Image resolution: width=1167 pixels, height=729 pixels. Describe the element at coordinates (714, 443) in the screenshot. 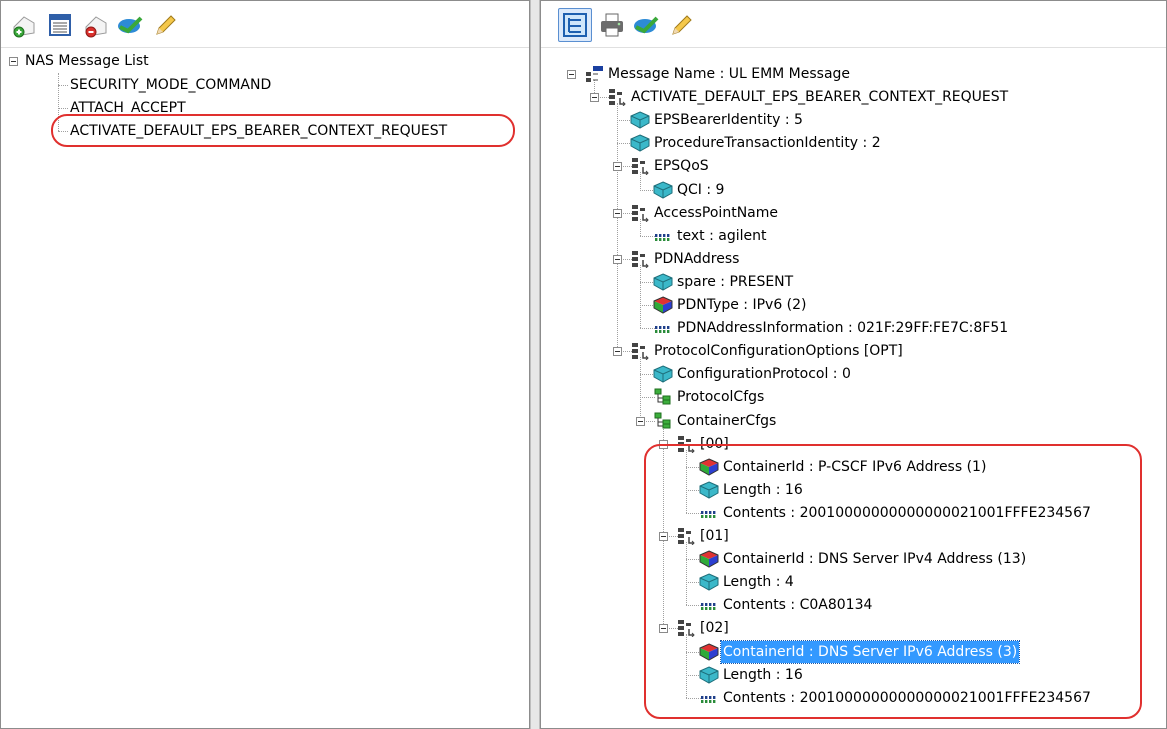

I see `tree-node-label: [00]` at that location.